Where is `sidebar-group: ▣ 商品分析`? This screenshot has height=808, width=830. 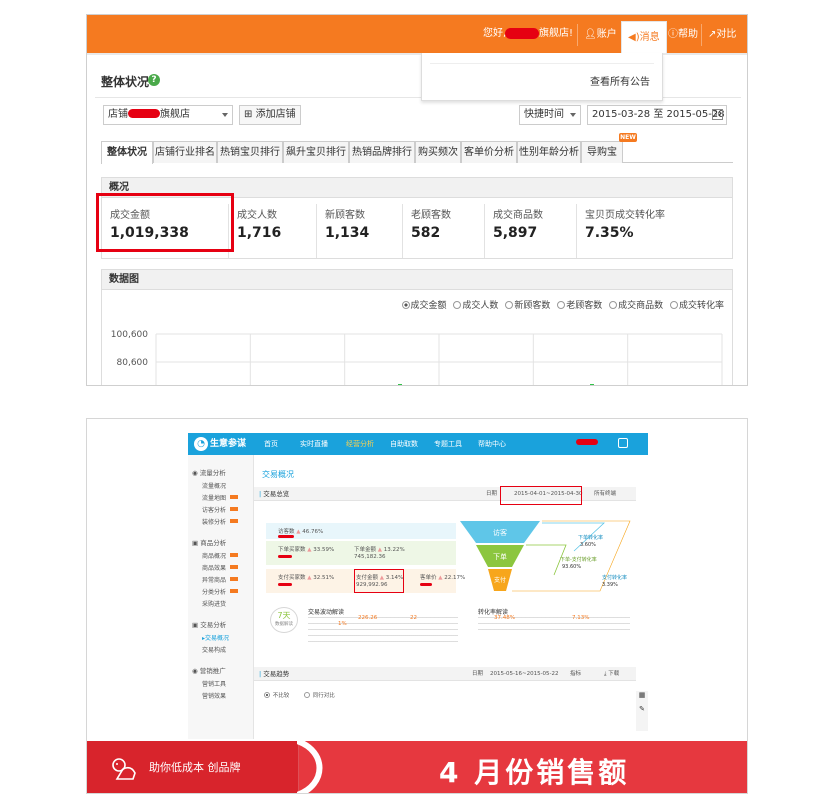
sidebar-group: ▣ 商品分析 is located at coordinates (209, 543).